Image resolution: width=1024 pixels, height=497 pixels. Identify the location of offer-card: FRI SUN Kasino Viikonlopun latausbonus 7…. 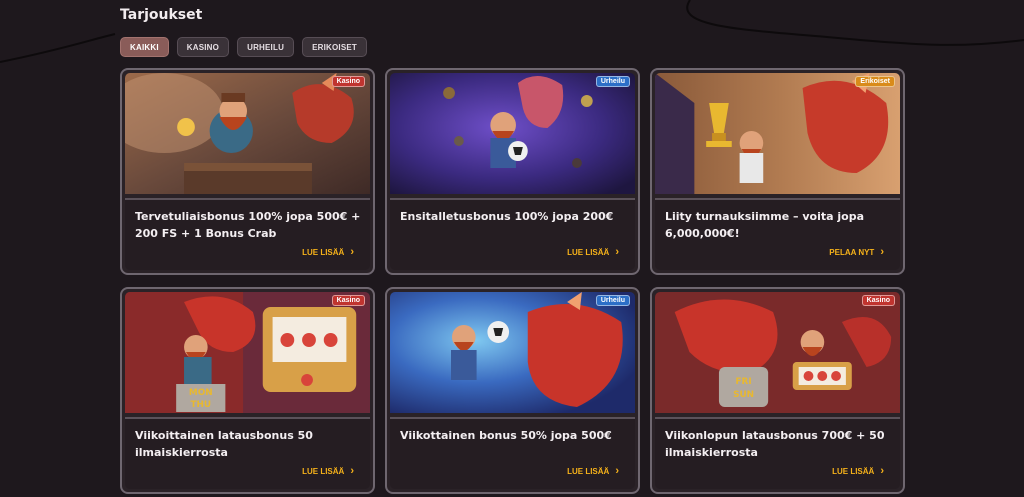
(777, 390).